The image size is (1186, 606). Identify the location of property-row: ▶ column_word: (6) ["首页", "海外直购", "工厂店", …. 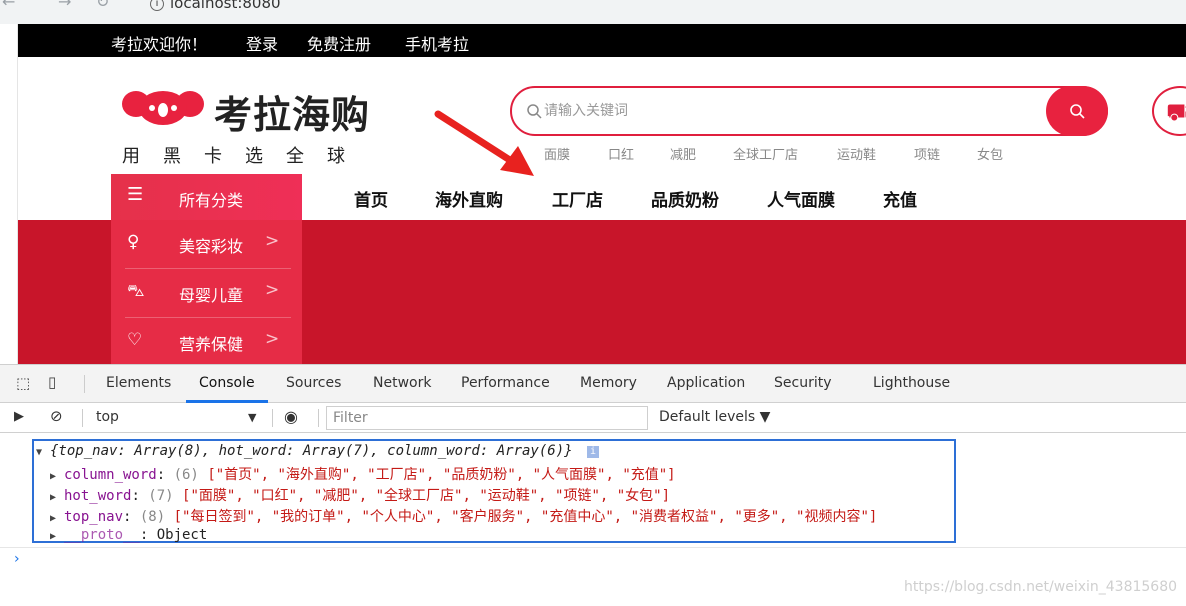
(363, 474).